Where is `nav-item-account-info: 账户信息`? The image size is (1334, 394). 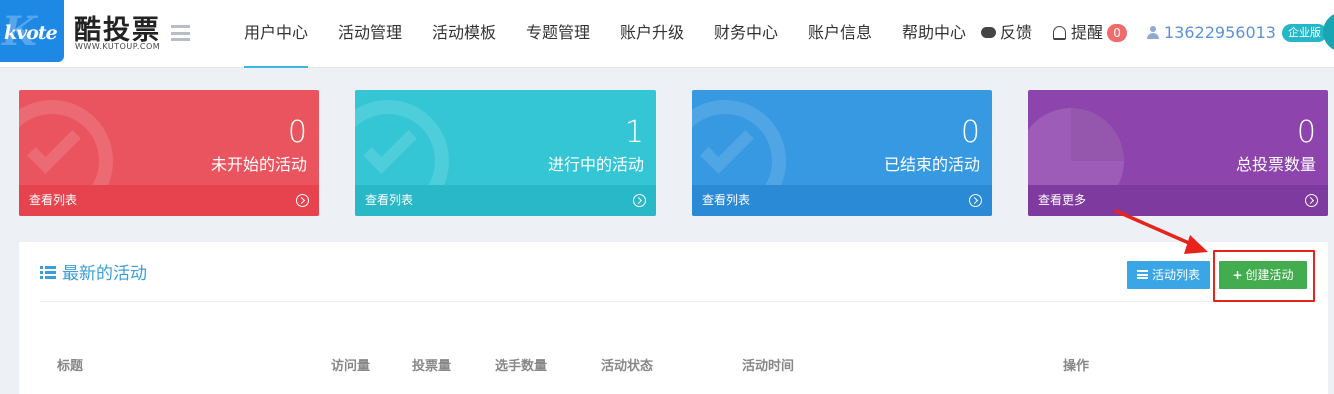 nav-item-account-info: 账户信息 is located at coordinates (840, 34).